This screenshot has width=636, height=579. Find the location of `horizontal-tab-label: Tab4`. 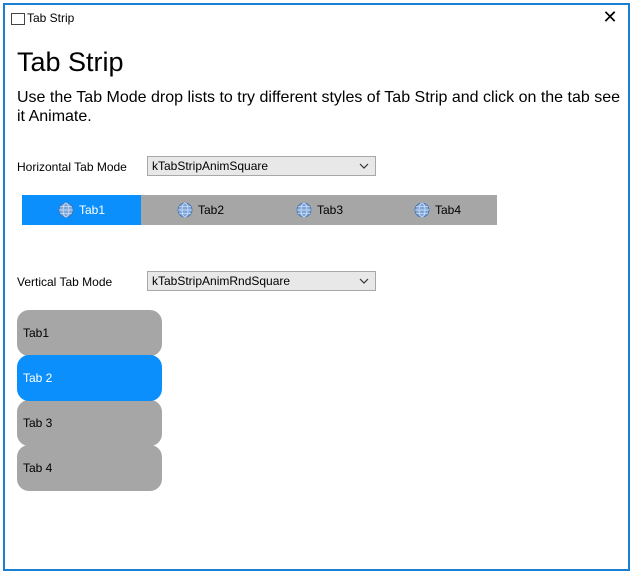

horizontal-tab-label: Tab4 is located at coordinates (448, 210).